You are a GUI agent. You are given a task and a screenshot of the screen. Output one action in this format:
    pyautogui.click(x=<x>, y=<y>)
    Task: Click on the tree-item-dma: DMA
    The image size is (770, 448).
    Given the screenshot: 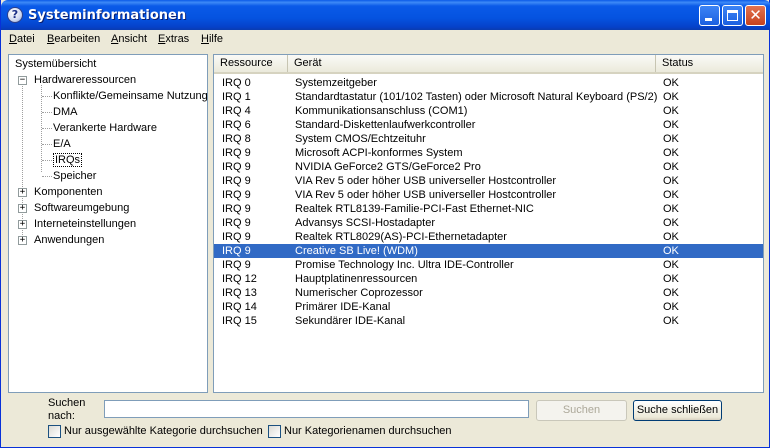 What is the action you would take?
    pyautogui.click(x=65, y=112)
    